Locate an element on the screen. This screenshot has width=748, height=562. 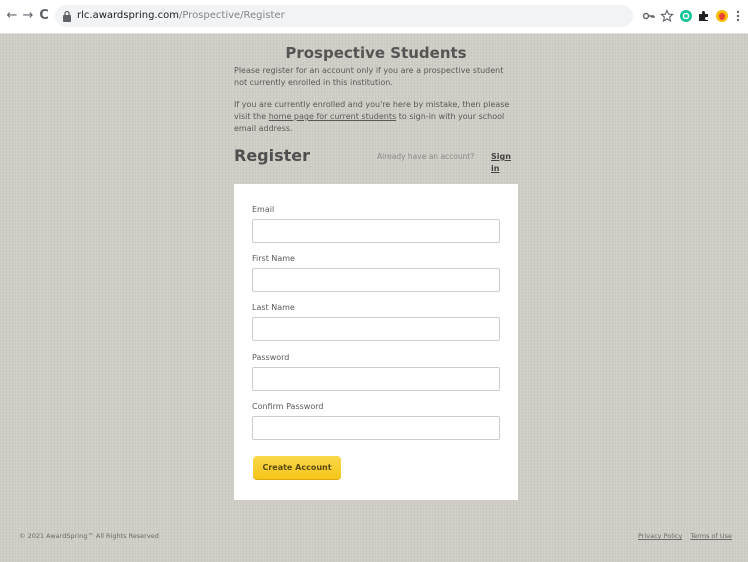
terms-of-use-link: Terms of Use is located at coordinates (711, 536).